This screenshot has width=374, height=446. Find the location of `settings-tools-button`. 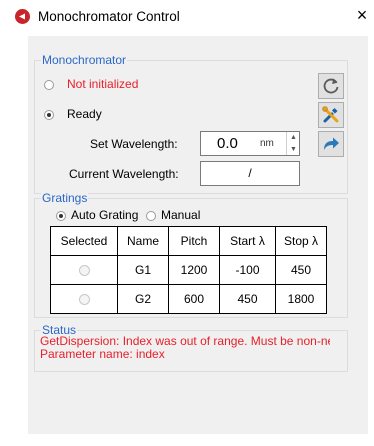

settings-tools-button is located at coordinates (331, 115).